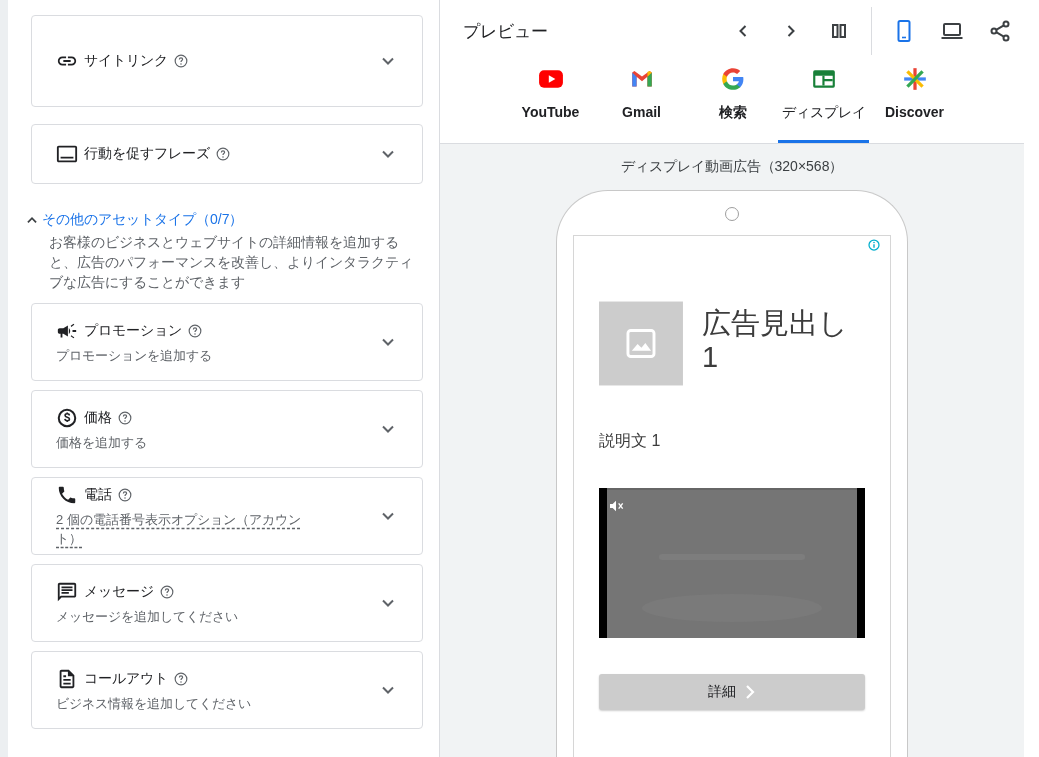 This screenshot has height=757, width=1039. What do you see at coordinates (914, 79) in the screenshot?
I see `asterisk-icon` at bounding box center [914, 79].